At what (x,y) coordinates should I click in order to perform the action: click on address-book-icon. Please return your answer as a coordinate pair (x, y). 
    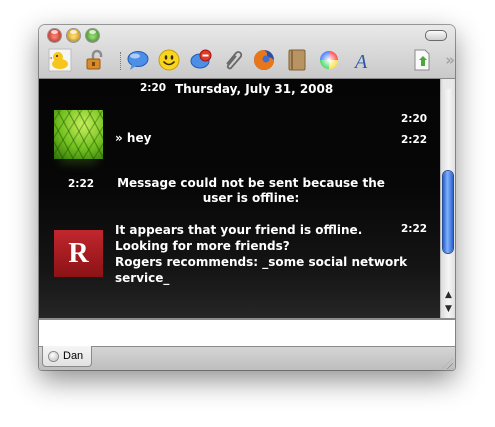
    Looking at the image, I should click on (297, 60).